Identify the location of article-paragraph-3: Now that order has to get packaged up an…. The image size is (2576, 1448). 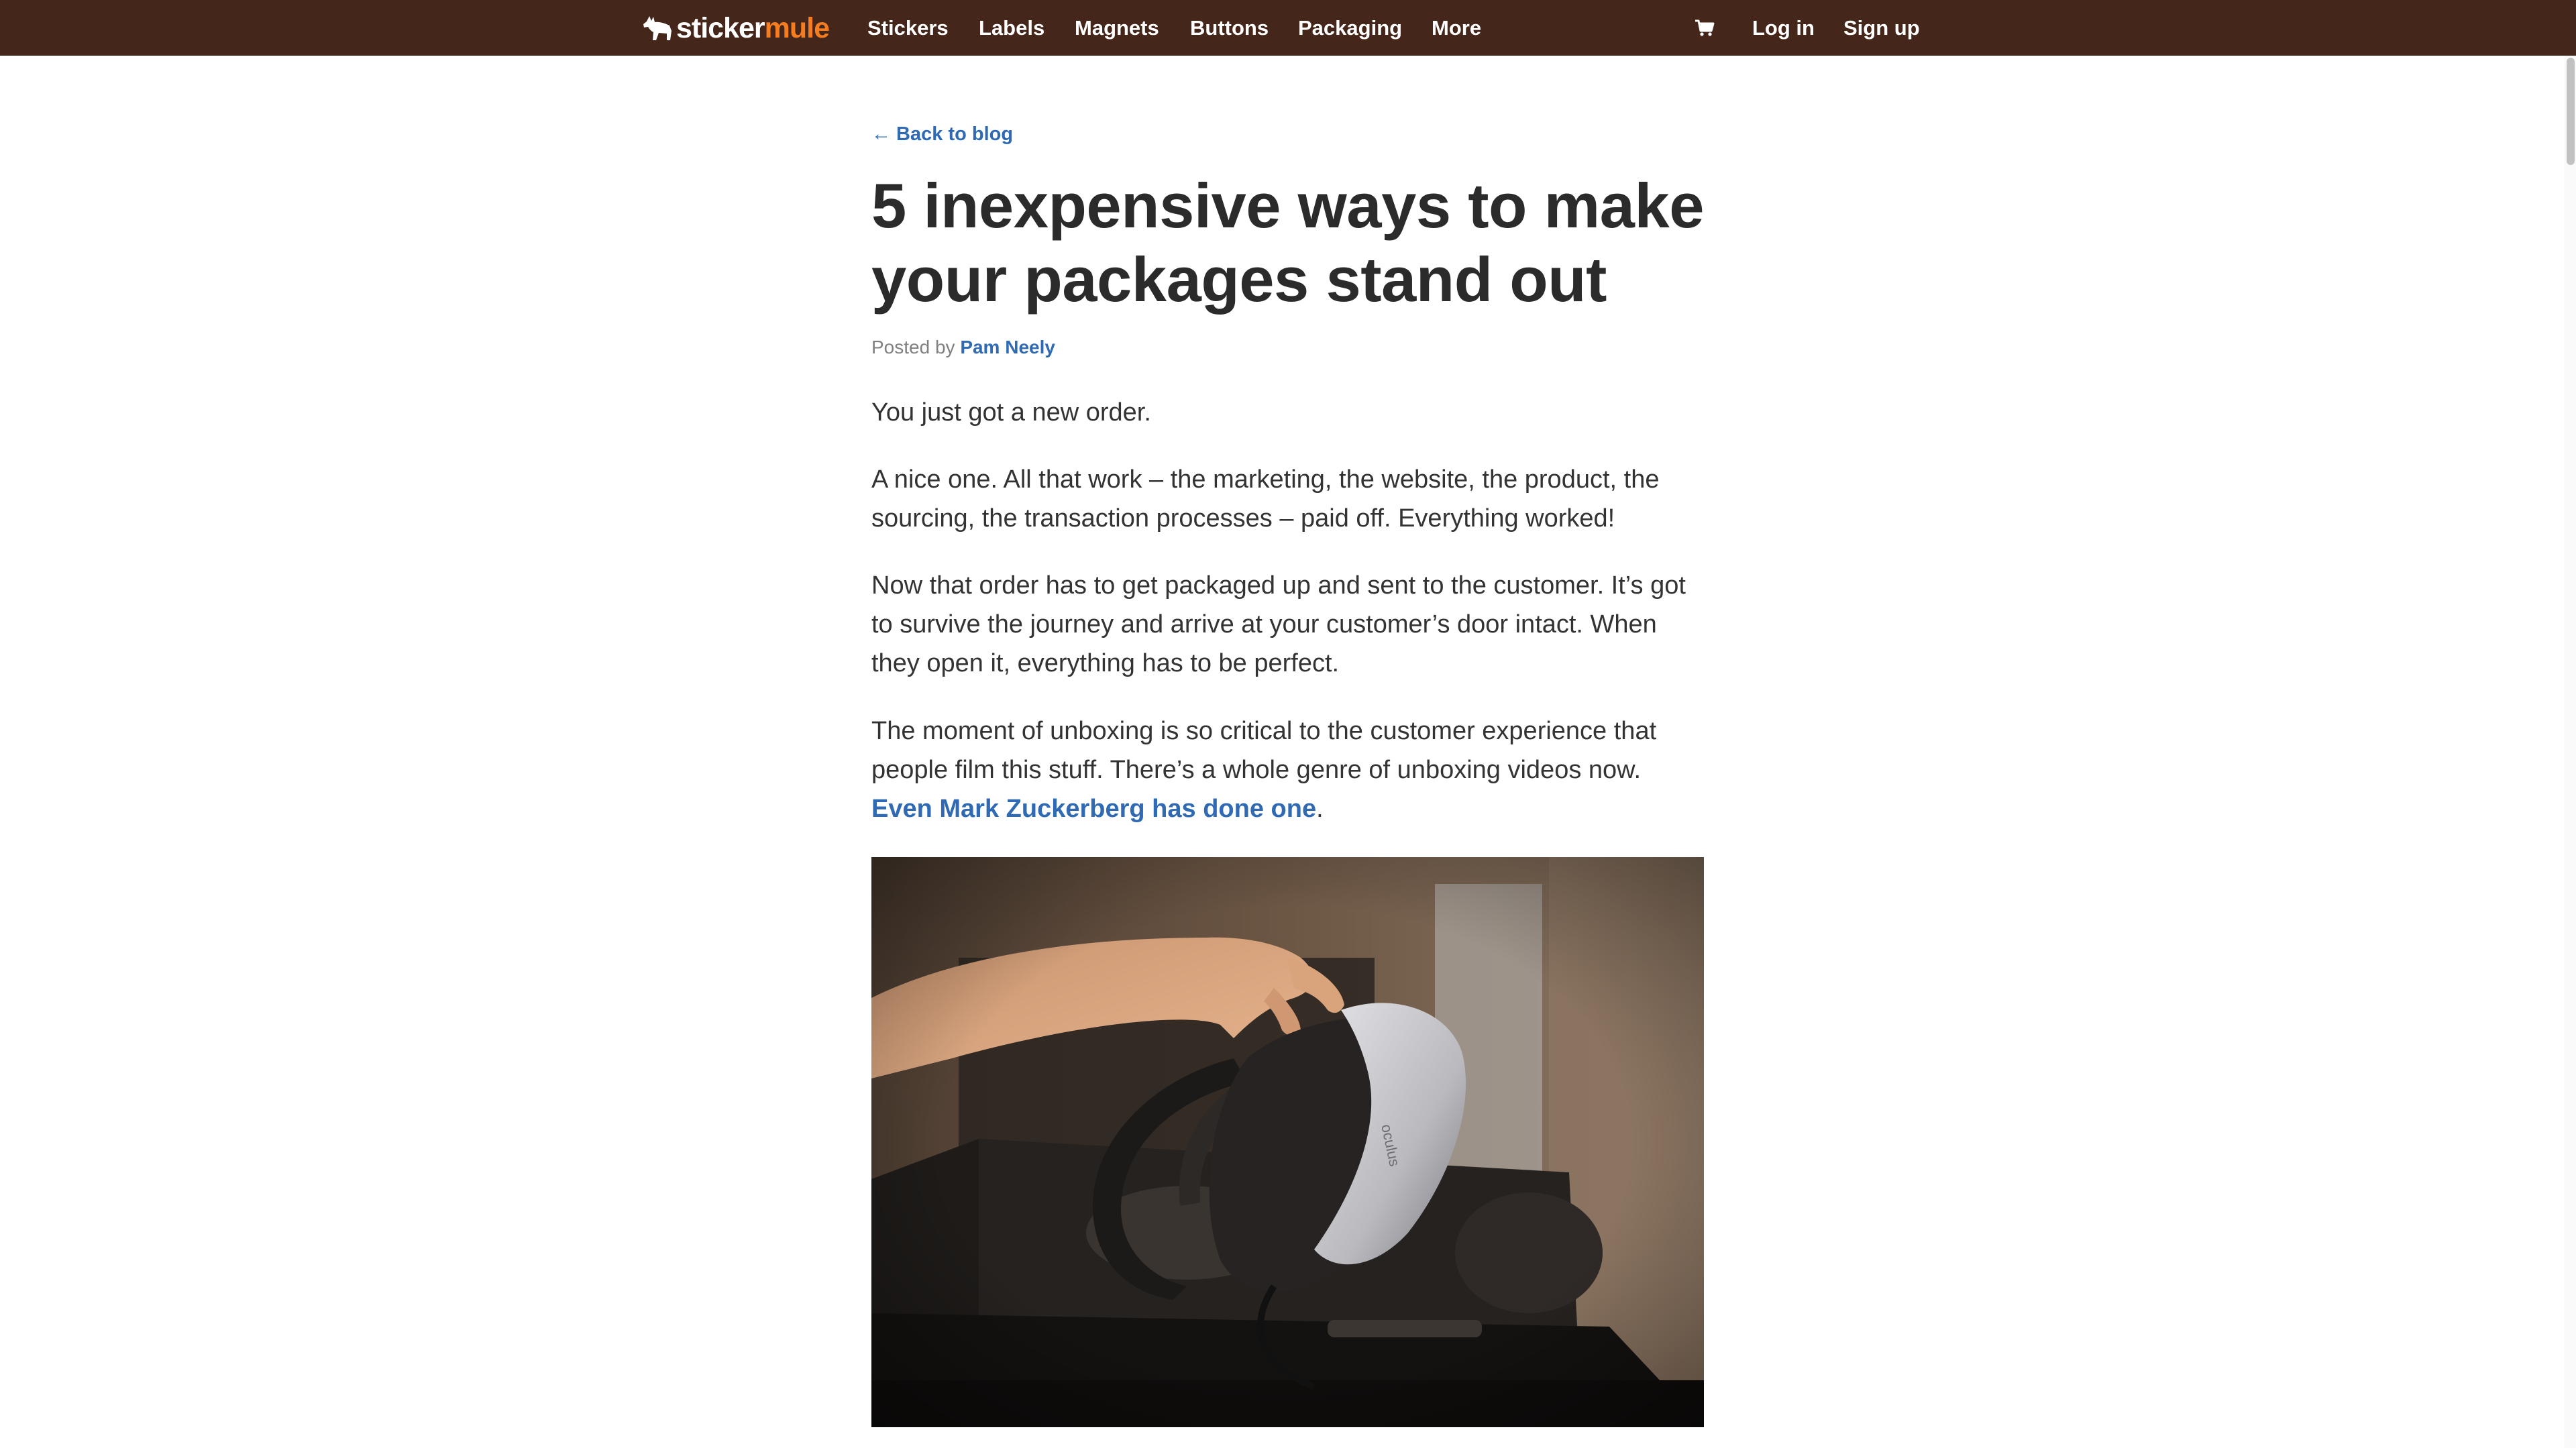
(1278, 624).